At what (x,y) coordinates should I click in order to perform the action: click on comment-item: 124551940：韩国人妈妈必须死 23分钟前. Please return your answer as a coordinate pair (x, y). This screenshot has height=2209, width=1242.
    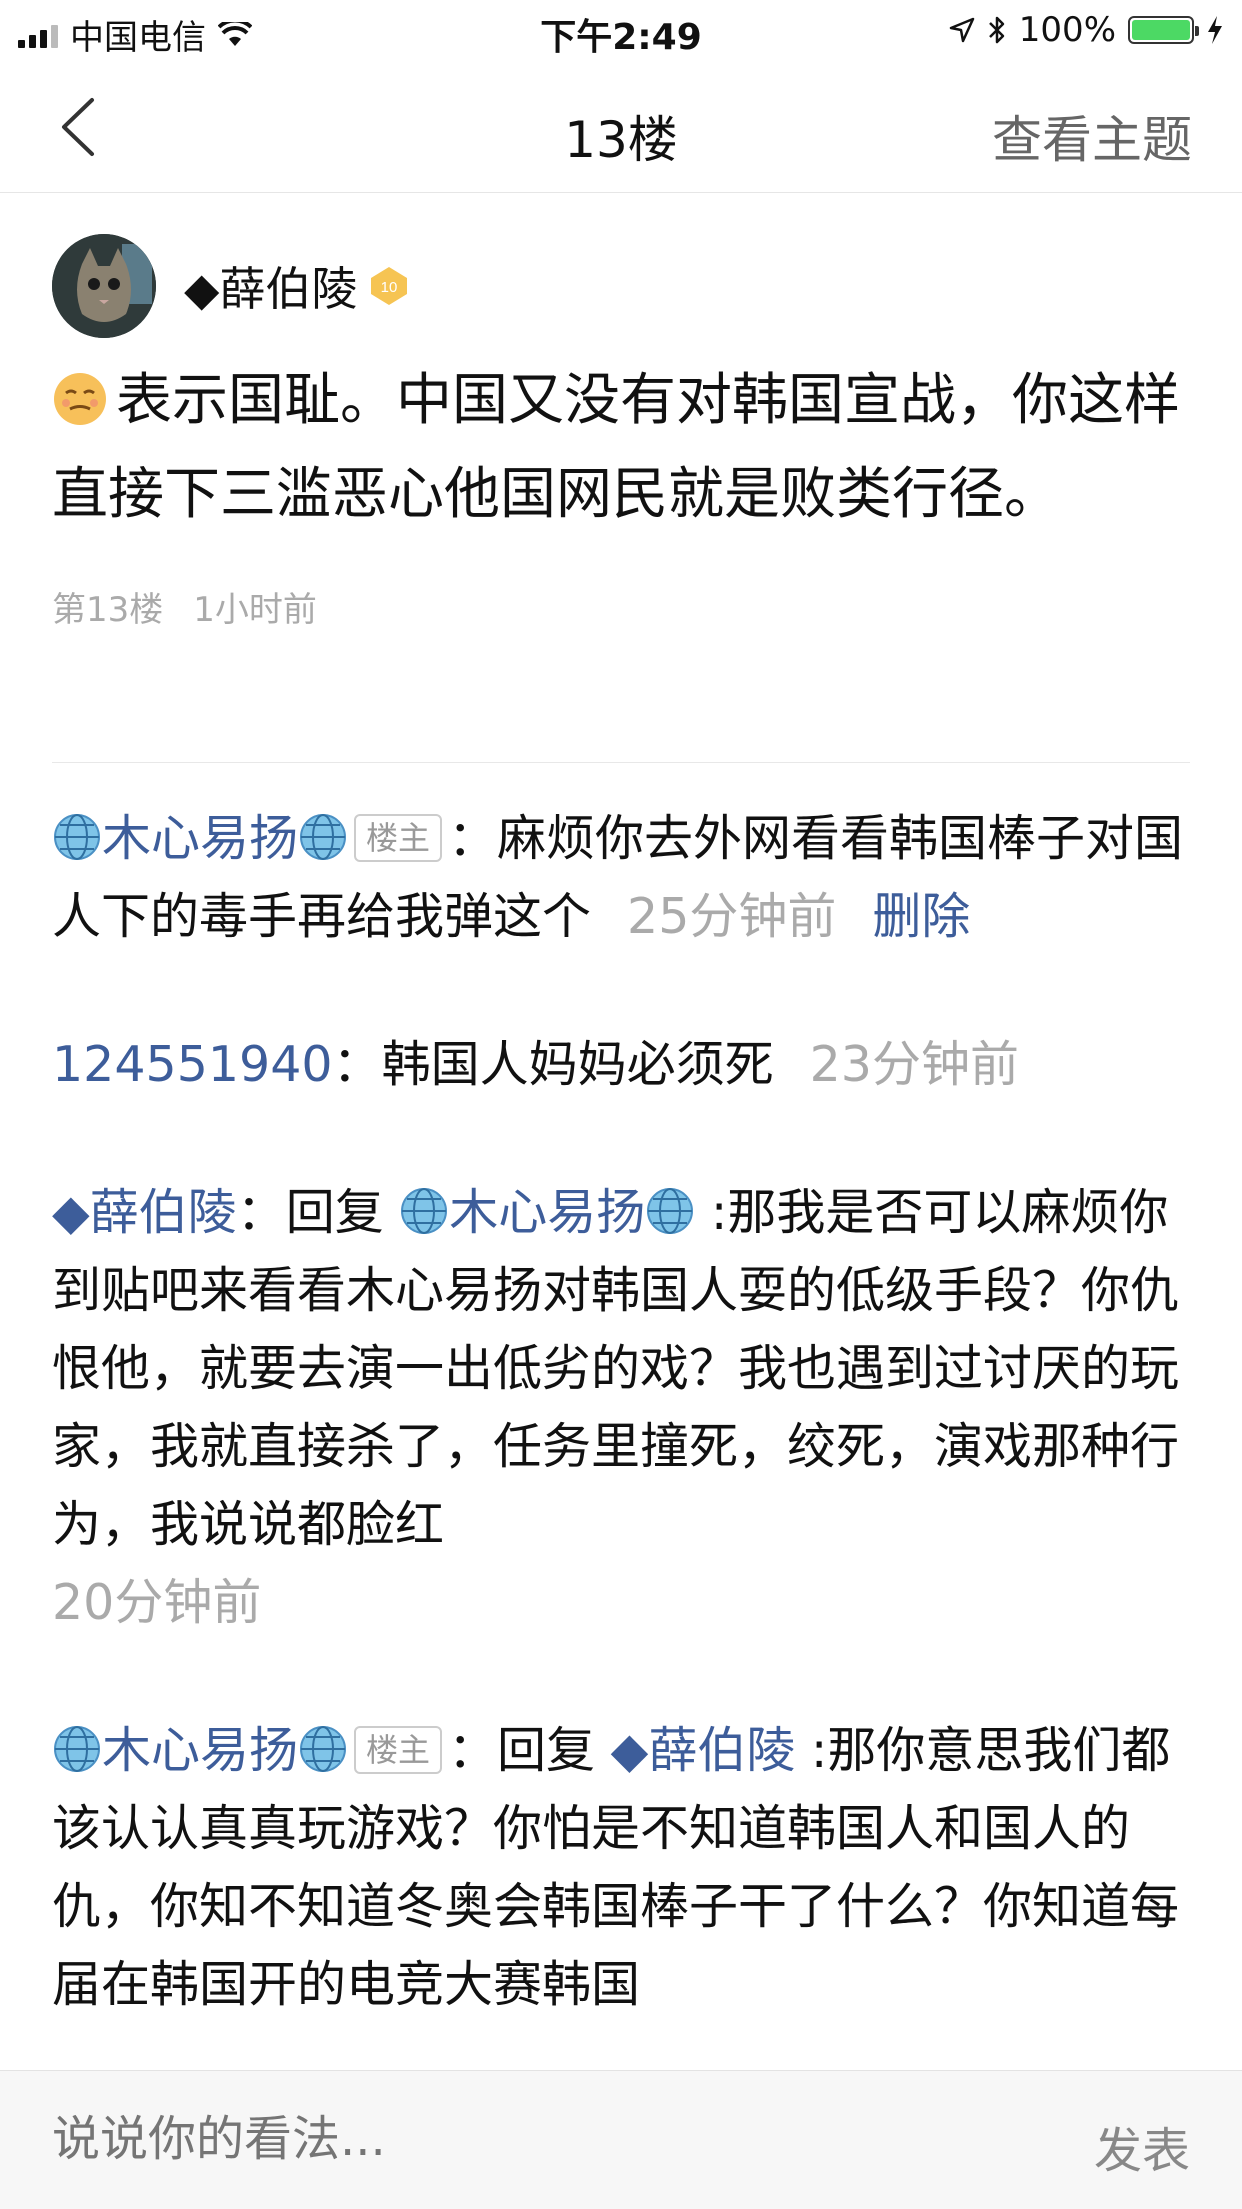
    Looking at the image, I should click on (535, 1064).